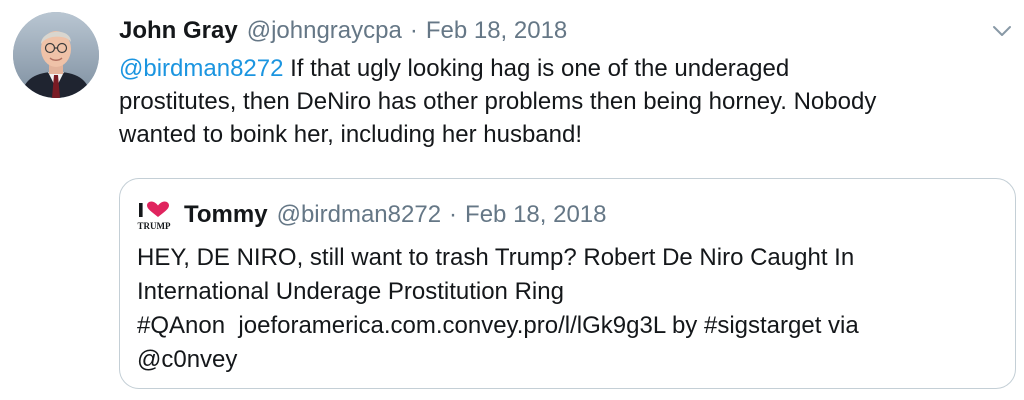 The width and height of the screenshot is (1024, 400). Describe the element at coordinates (178, 31) in the screenshot. I see `author-display-name: John Gray` at that location.